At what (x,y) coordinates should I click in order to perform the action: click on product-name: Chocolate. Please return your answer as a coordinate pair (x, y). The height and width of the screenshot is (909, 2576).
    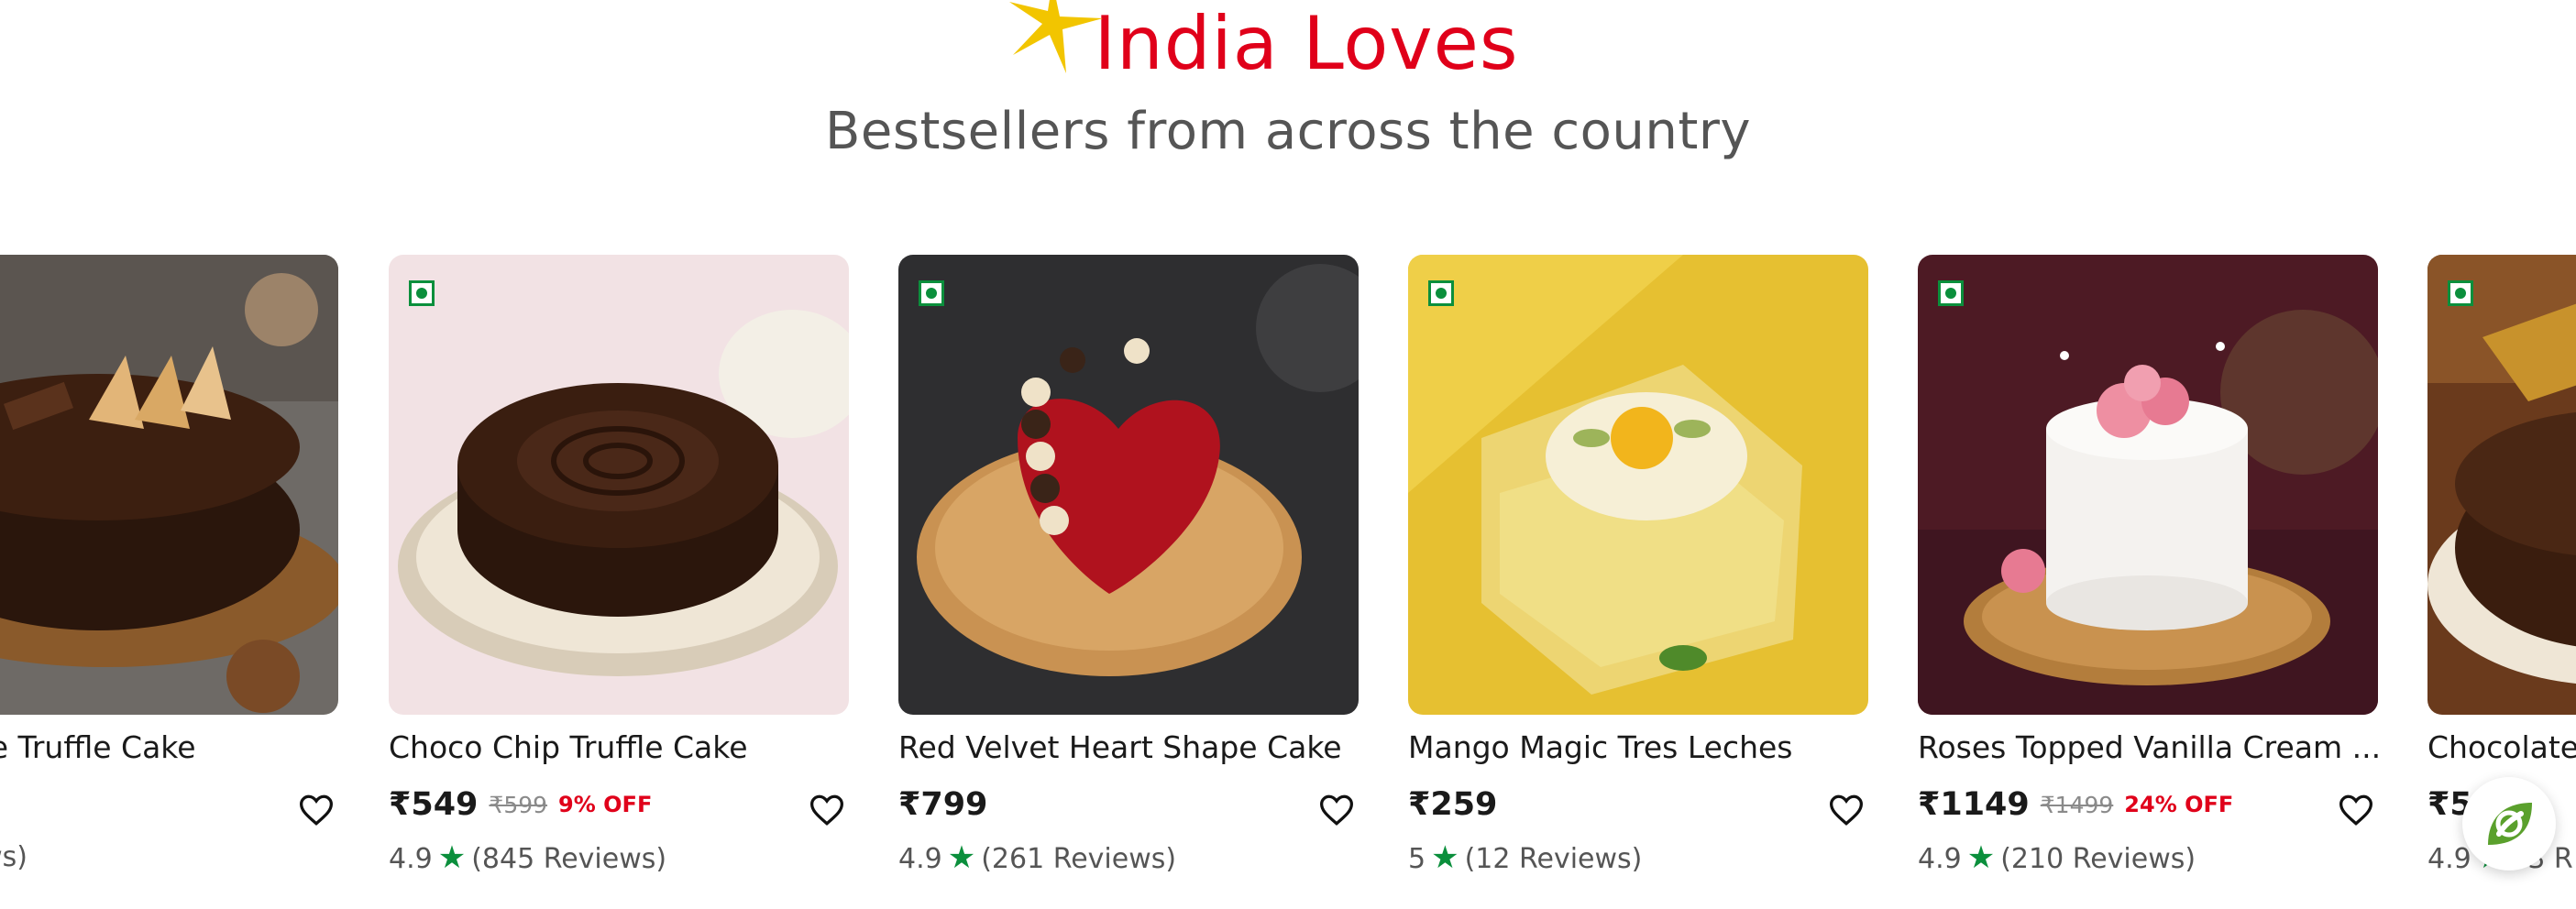
    Looking at the image, I should click on (2501, 748).